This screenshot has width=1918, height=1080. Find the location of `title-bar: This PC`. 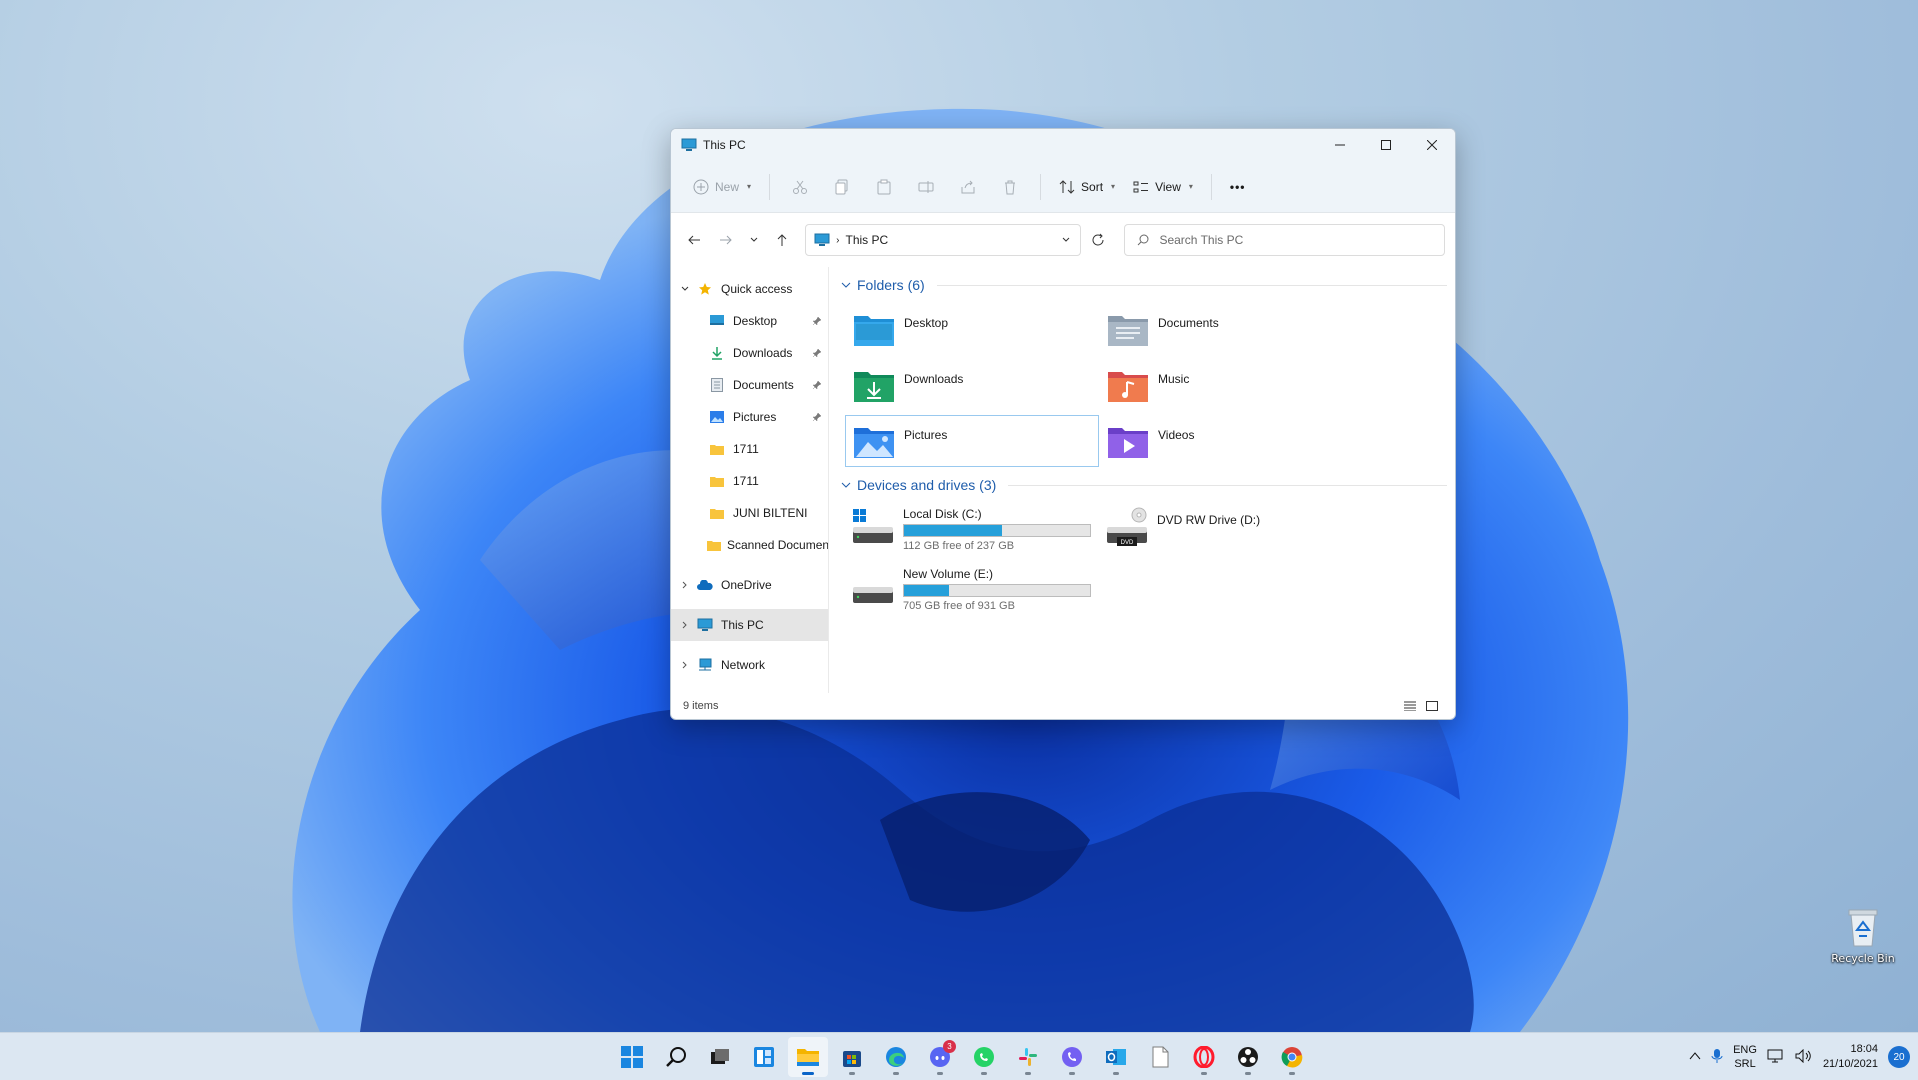

title-bar: This PC is located at coordinates (1063, 145).